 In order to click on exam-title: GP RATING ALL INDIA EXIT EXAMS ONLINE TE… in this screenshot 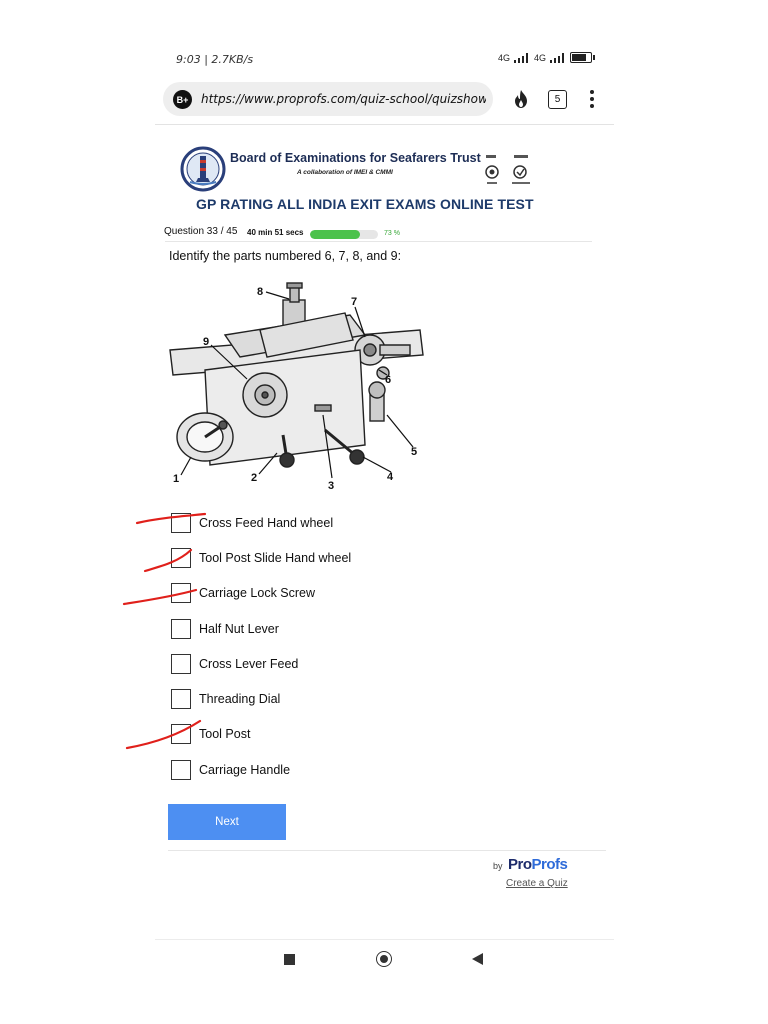, I will do `click(365, 204)`.